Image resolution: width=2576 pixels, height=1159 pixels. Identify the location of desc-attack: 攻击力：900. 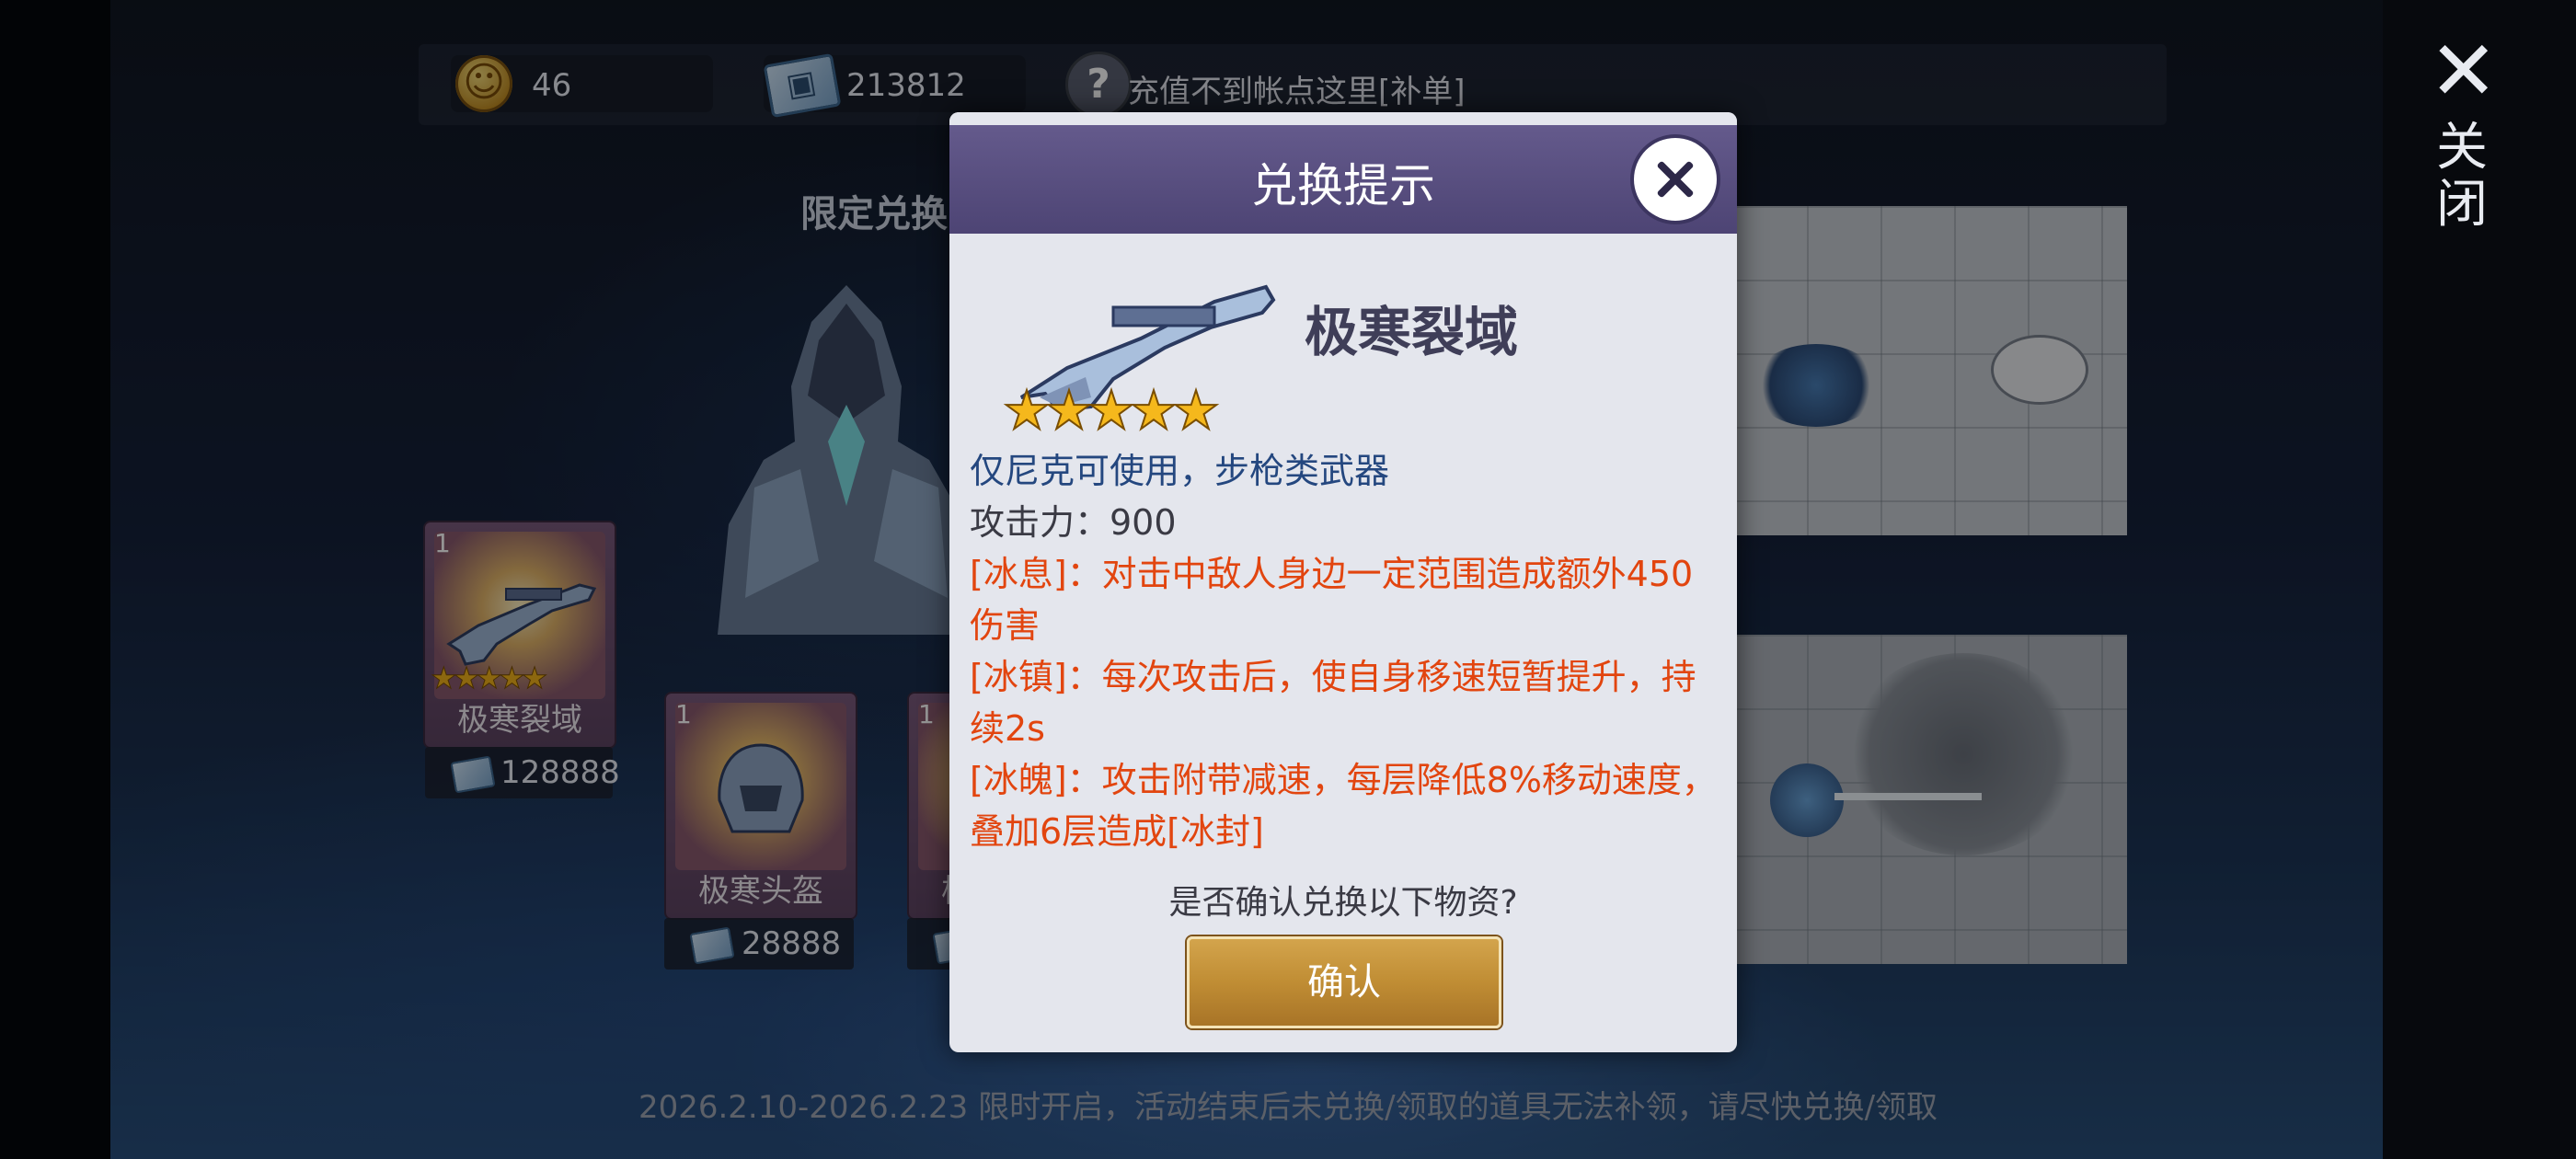
(1073, 522).